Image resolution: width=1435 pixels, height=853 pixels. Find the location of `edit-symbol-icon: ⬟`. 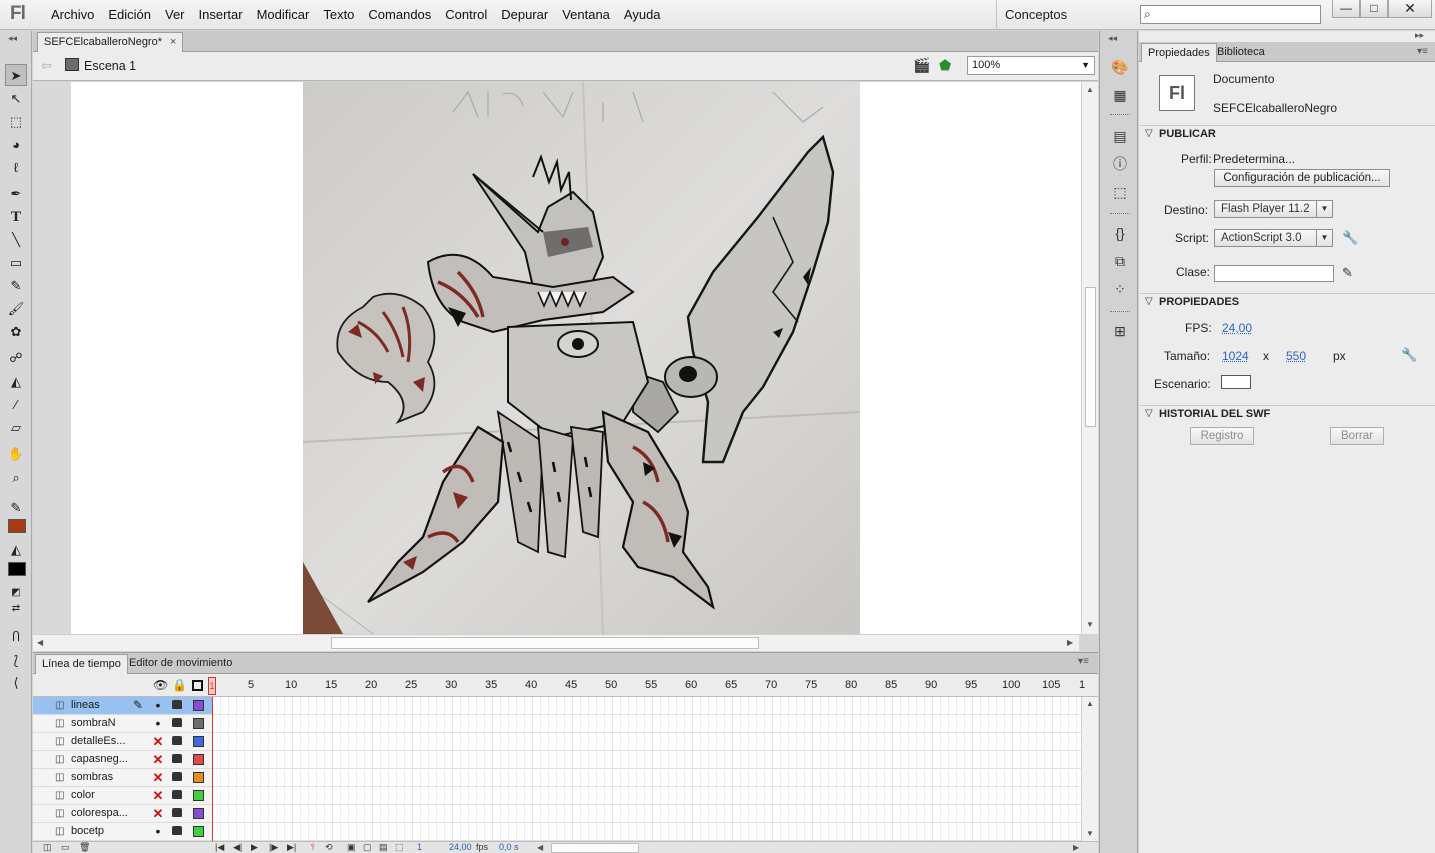

edit-symbol-icon: ⬟ is located at coordinates (945, 65).